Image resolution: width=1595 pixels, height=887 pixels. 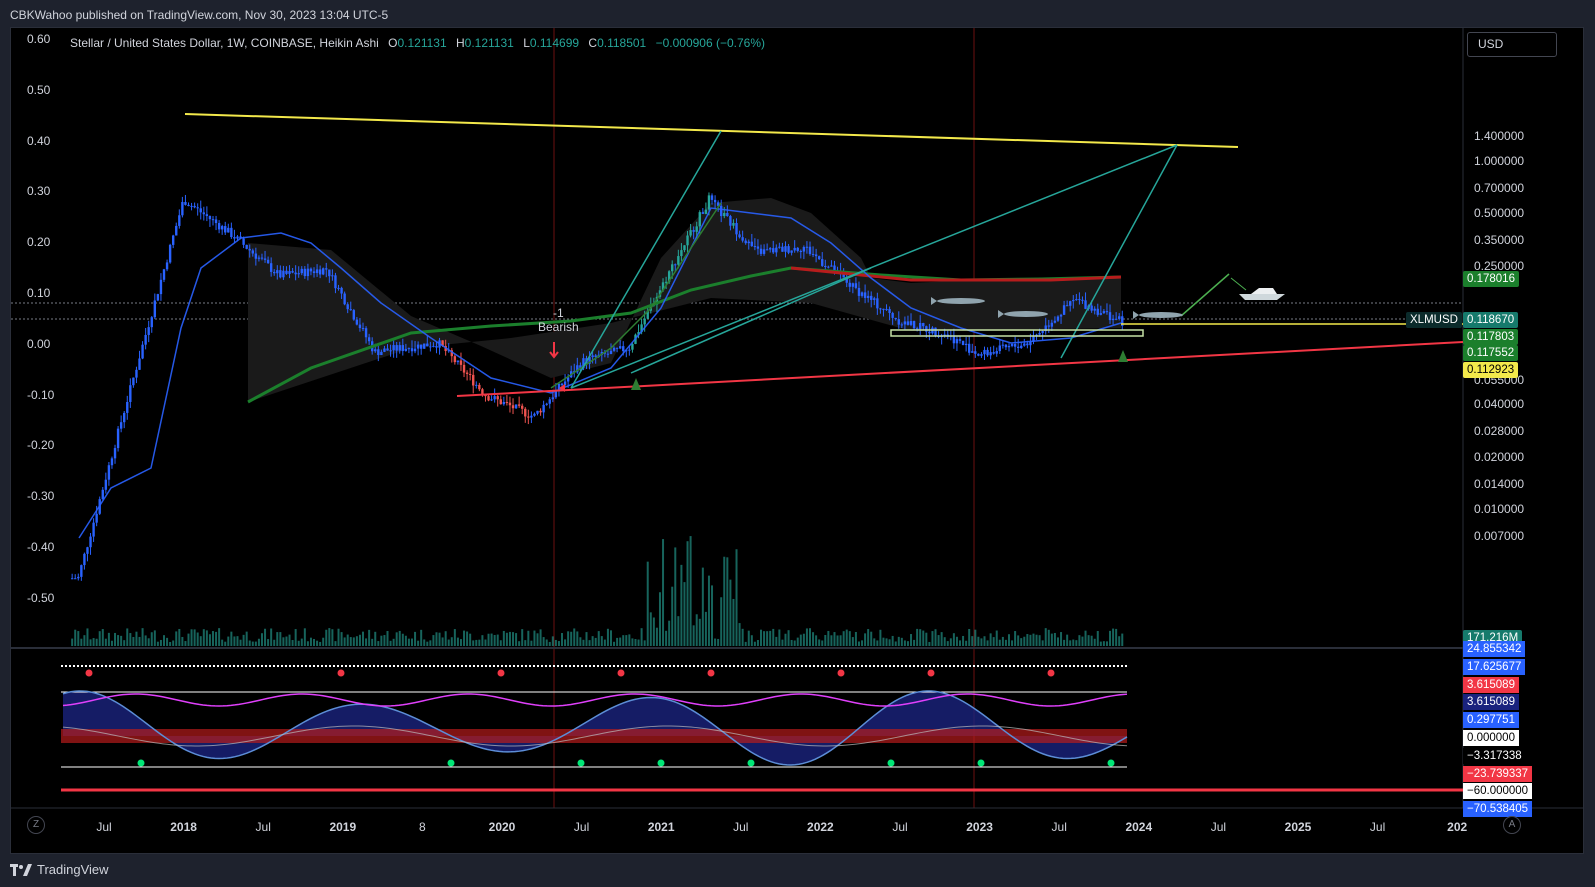 What do you see at coordinates (1512, 825) in the screenshot?
I see `auto-scale-button: A` at bounding box center [1512, 825].